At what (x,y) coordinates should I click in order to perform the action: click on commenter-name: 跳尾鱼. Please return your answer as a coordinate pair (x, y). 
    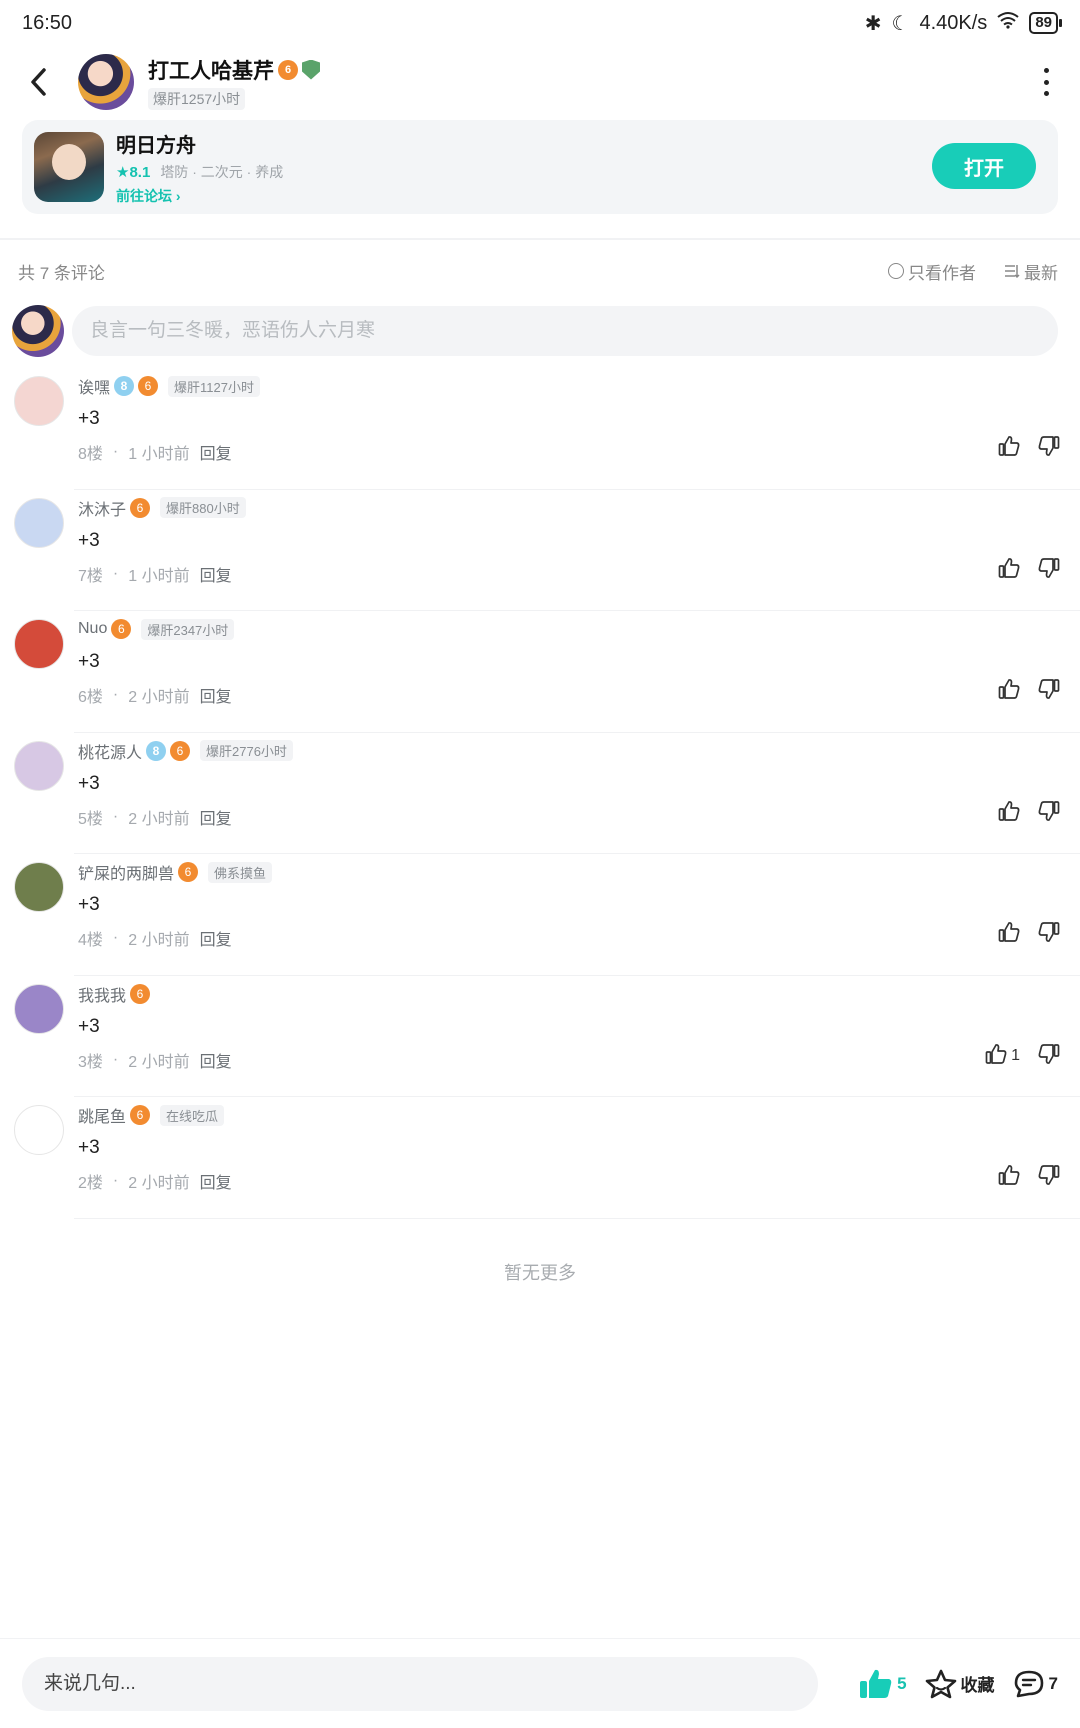
    Looking at the image, I should click on (102, 1115).